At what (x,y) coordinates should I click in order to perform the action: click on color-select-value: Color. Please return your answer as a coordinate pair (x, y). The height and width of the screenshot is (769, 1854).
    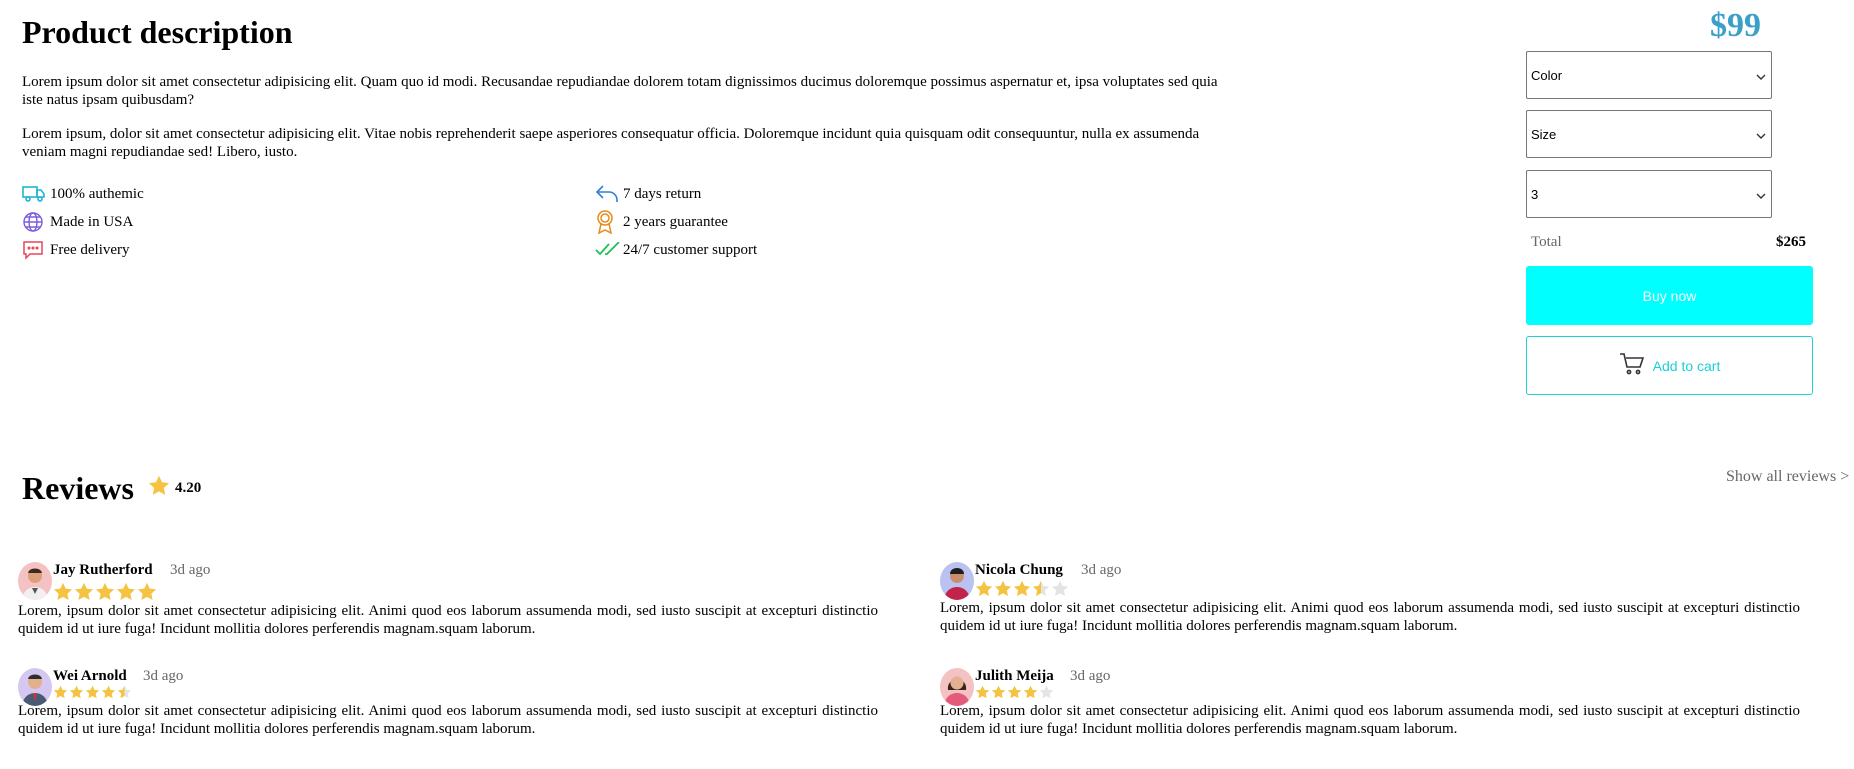
    Looking at the image, I should click on (1547, 75).